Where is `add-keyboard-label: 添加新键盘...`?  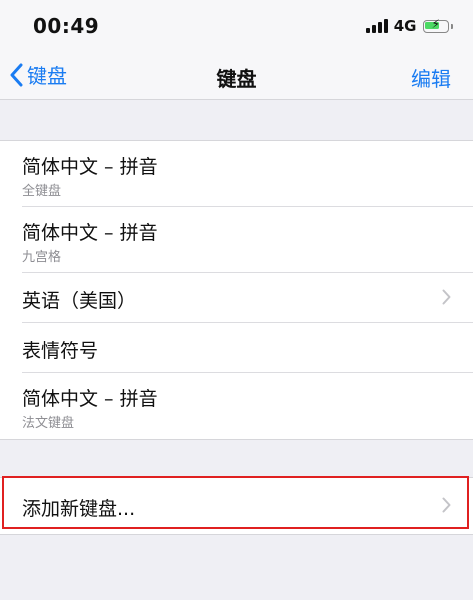 add-keyboard-label: 添加新键盘... is located at coordinates (79, 509).